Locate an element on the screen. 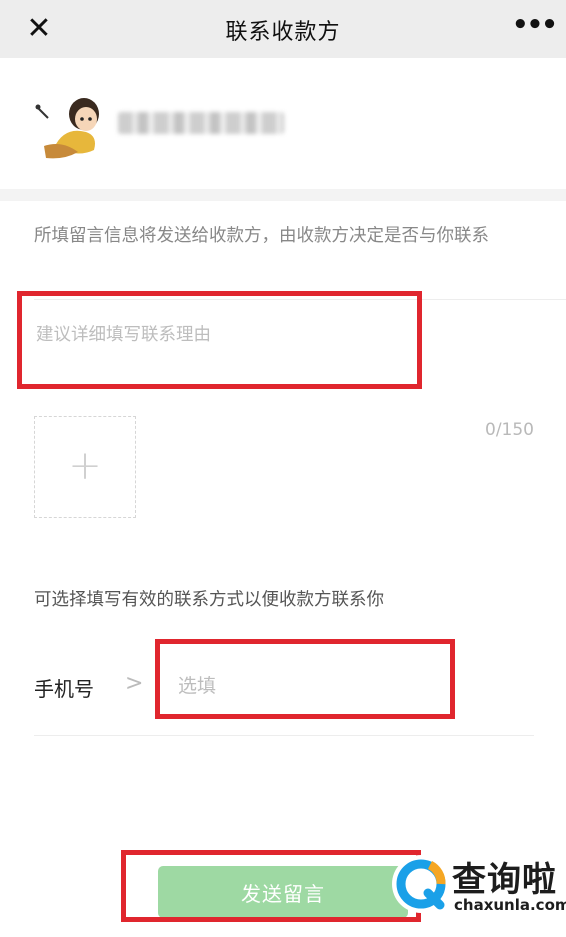 The width and height of the screenshot is (566, 937). char-counter: 0/150 is located at coordinates (509, 430).